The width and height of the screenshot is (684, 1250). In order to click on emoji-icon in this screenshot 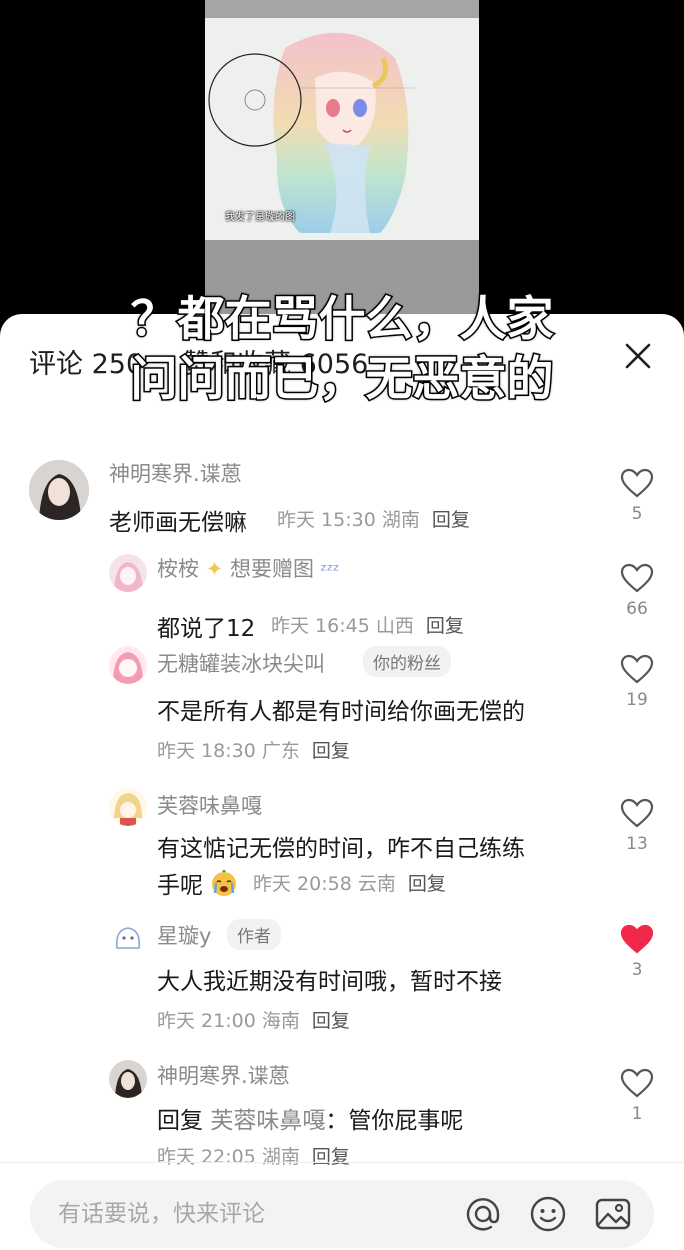, I will do `click(548, 1214)`.